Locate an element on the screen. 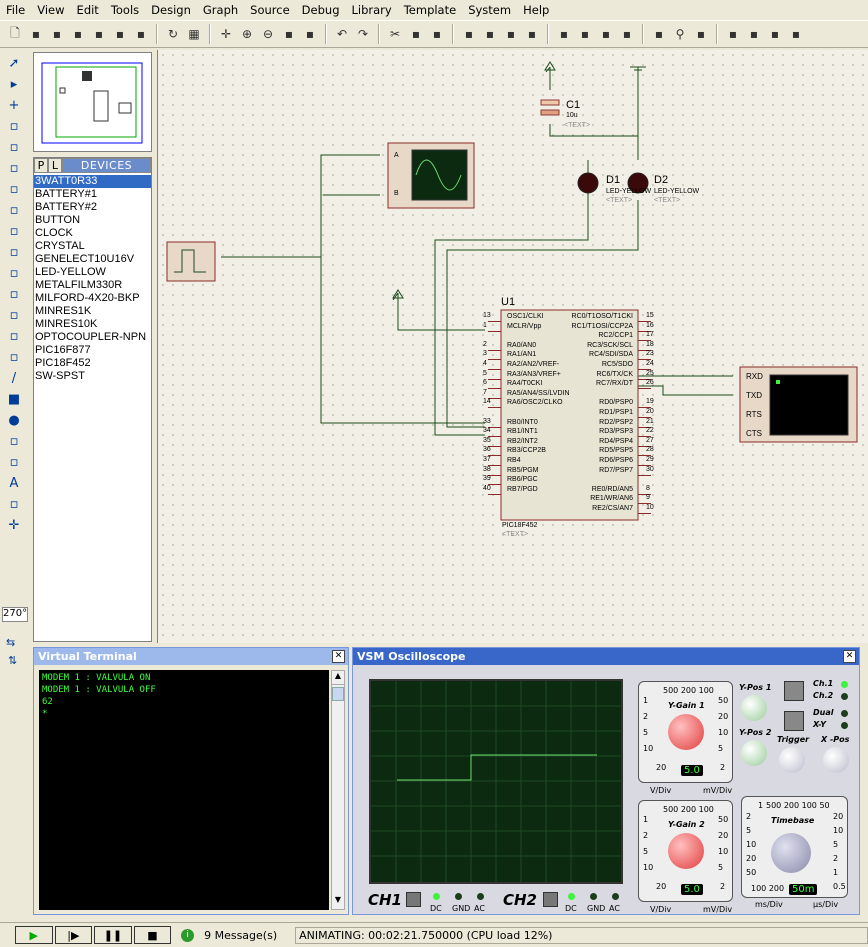 This screenshot has height=947, width=868. device-list-item: PIC18F452 is located at coordinates (92, 363).